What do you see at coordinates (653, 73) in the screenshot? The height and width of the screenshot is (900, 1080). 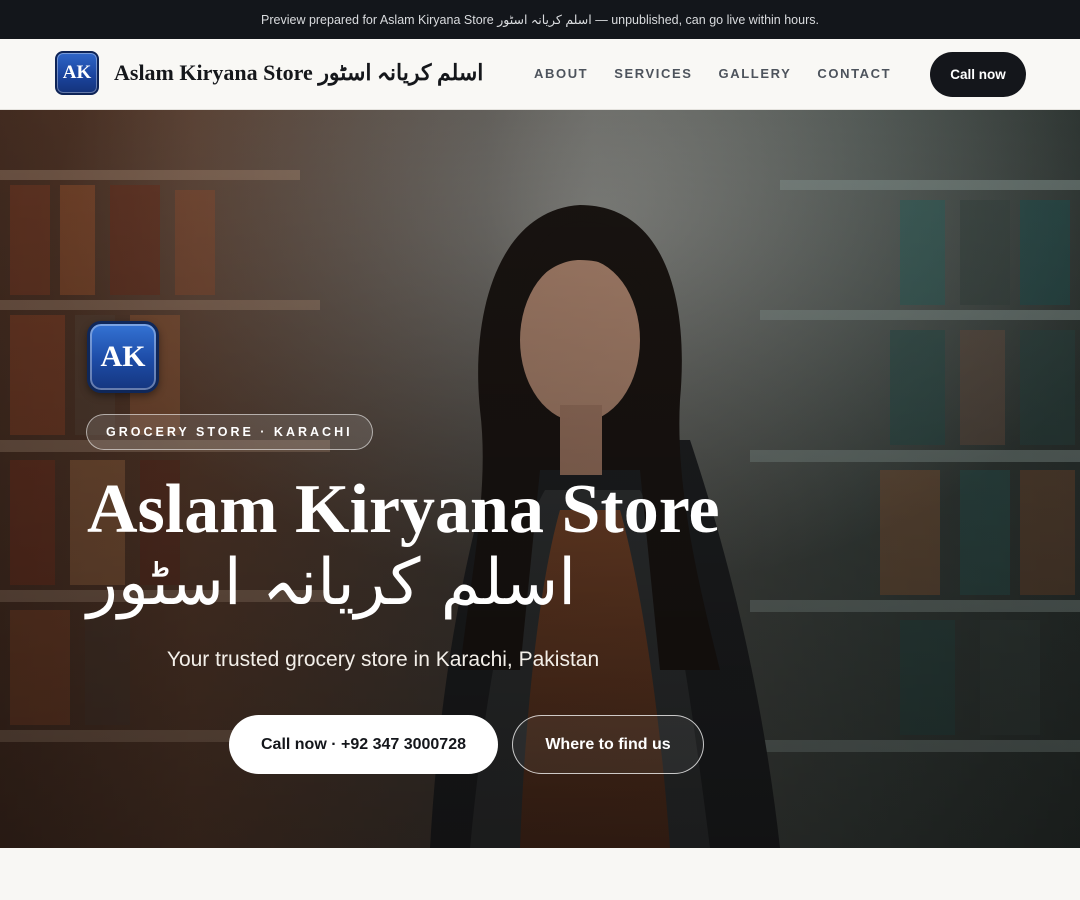 I see `nav-services: SERVICES` at bounding box center [653, 73].